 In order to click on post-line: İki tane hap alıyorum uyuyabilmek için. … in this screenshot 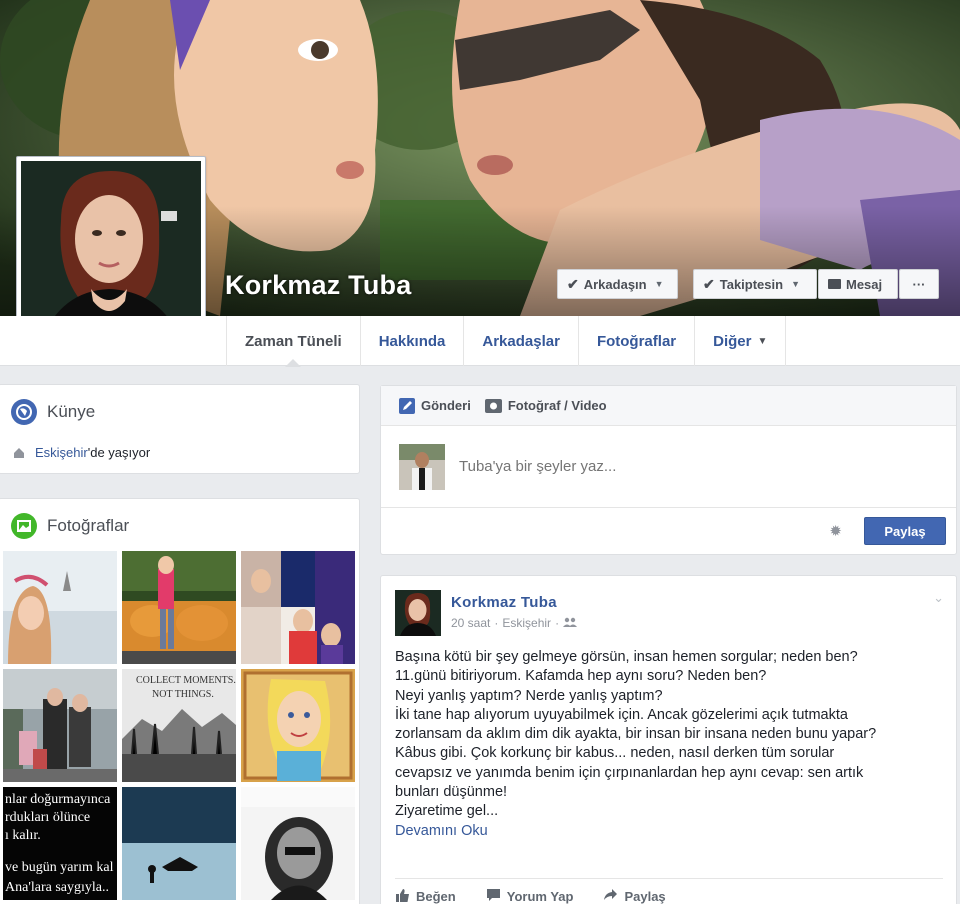, I will do `click(621, 714)`.